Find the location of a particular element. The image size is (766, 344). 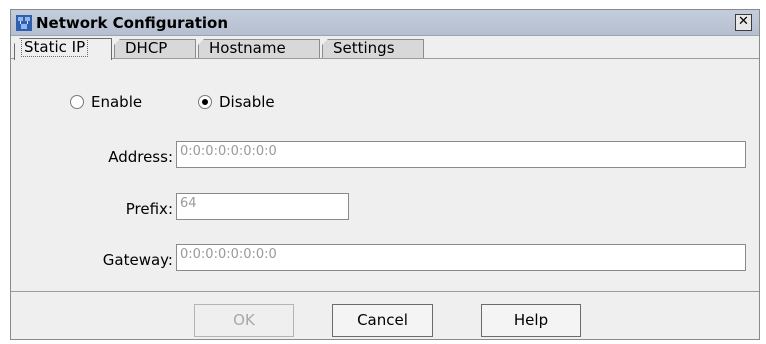

tab-settings: Settings is located at coordinates (373, 48).